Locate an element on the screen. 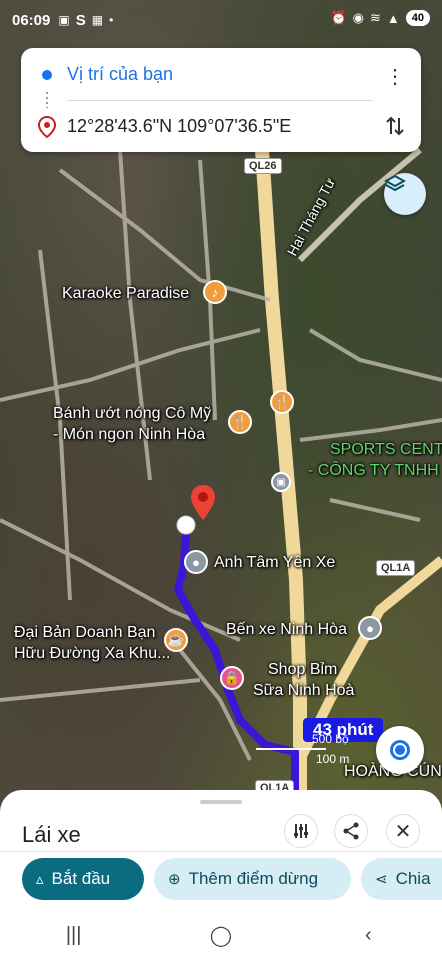 This screenshot has height=960, width=442. alarm-icon: ⏰ is located at coordinates (338, 17).